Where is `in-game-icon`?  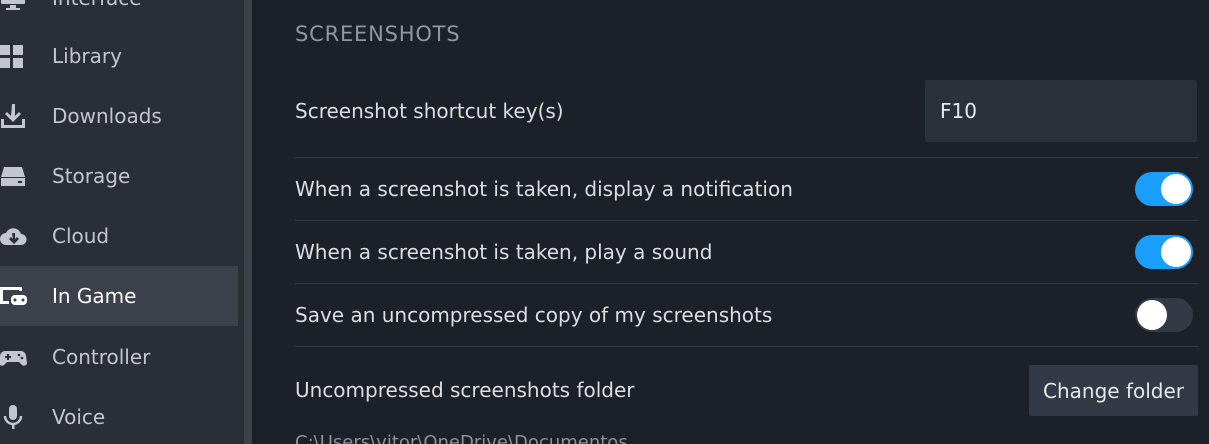 in-game-icon is located at coordinates (14, 296).